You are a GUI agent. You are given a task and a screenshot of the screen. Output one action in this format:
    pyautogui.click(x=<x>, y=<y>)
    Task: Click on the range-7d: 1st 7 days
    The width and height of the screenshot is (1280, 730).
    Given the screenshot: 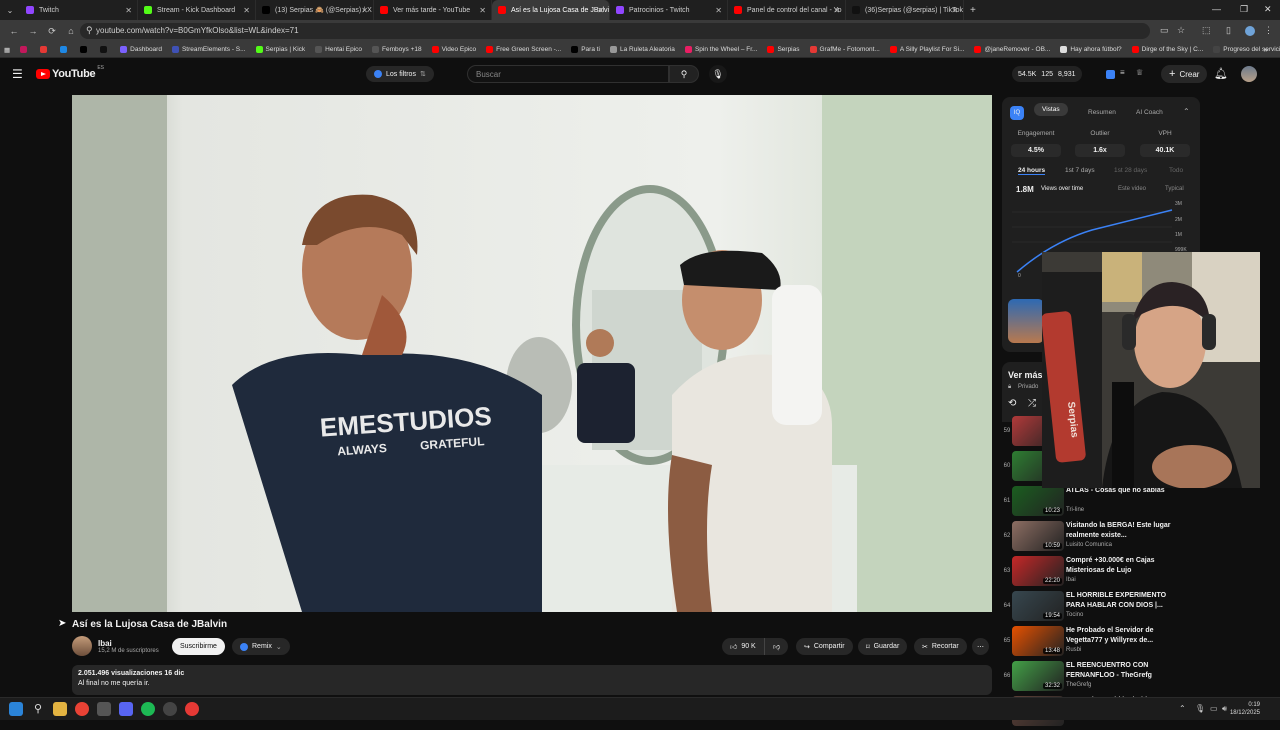 What is the action you would take?
    pyautogui.click(x=1080, y=170)
    